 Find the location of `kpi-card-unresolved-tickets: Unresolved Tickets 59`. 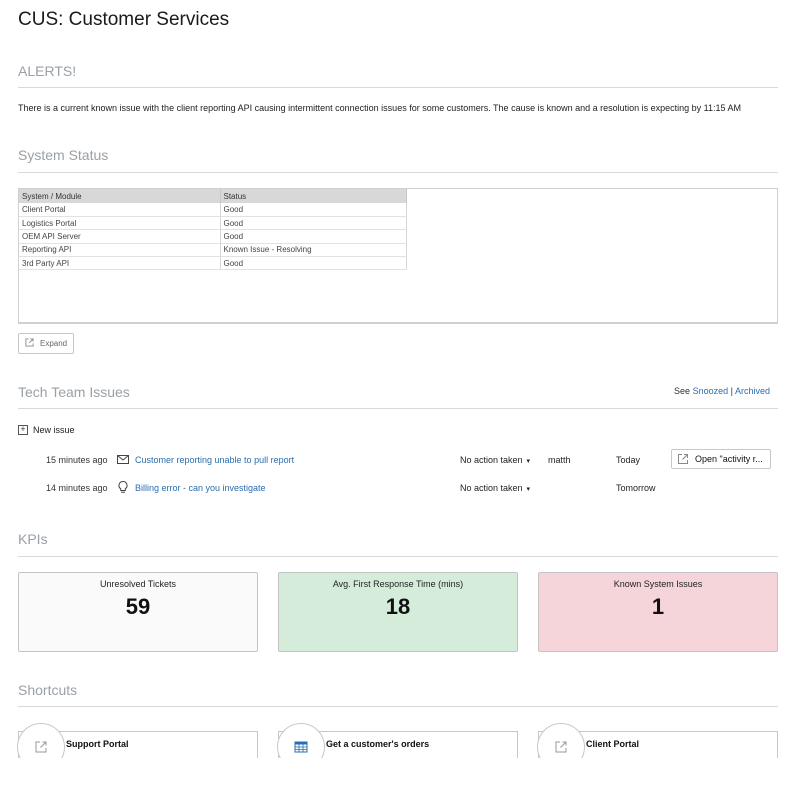

kpi-card-unresolved-tickets: Unresolved Tickets 59 is located at coordinates (138, 612).